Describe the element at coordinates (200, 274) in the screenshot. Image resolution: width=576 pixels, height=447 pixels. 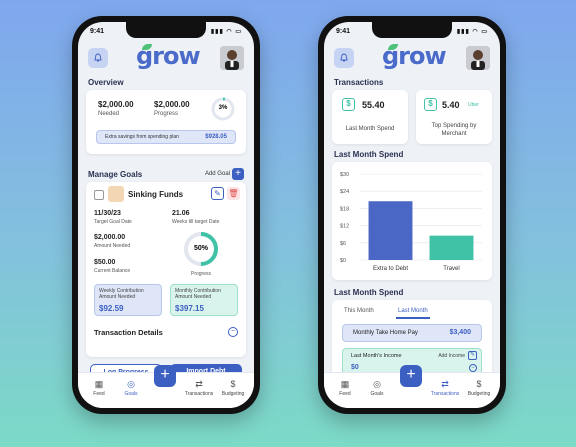
I see `goal-ring-label: Progress` at that location.